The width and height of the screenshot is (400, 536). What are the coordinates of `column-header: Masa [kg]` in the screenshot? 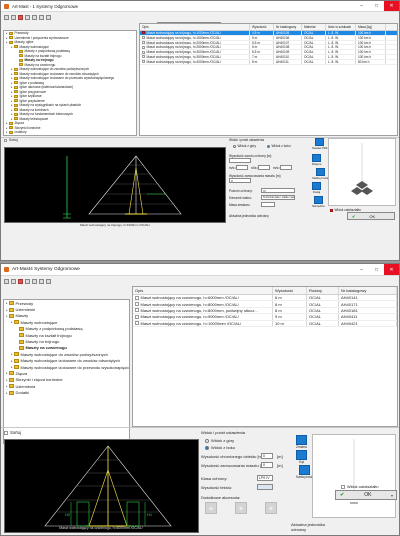 It's located at (371, 27).